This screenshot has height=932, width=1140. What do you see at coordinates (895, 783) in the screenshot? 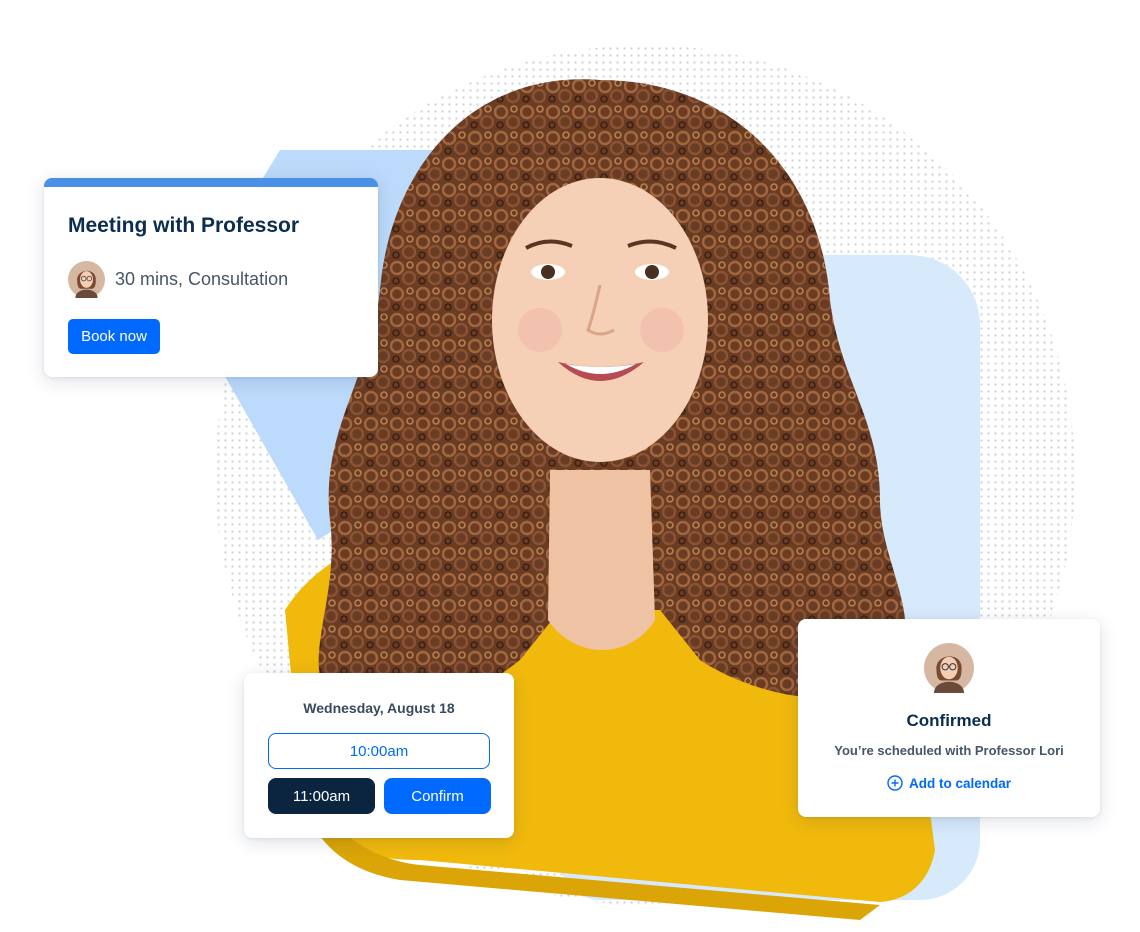
I see `plus-circle-icon` at bounding box center [895, 783].